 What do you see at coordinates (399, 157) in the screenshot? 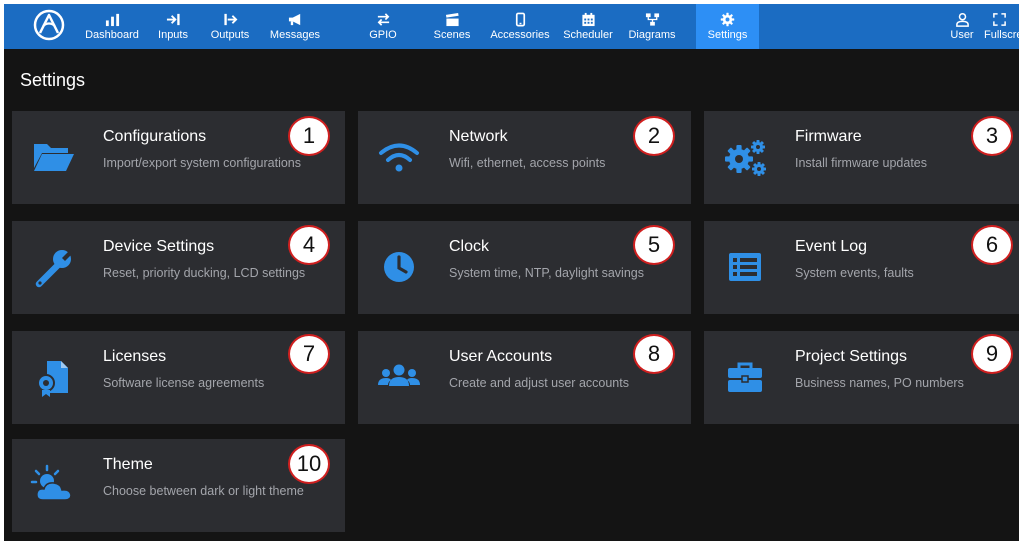
I see `wifi-icon` at bounding box center [399, 157].